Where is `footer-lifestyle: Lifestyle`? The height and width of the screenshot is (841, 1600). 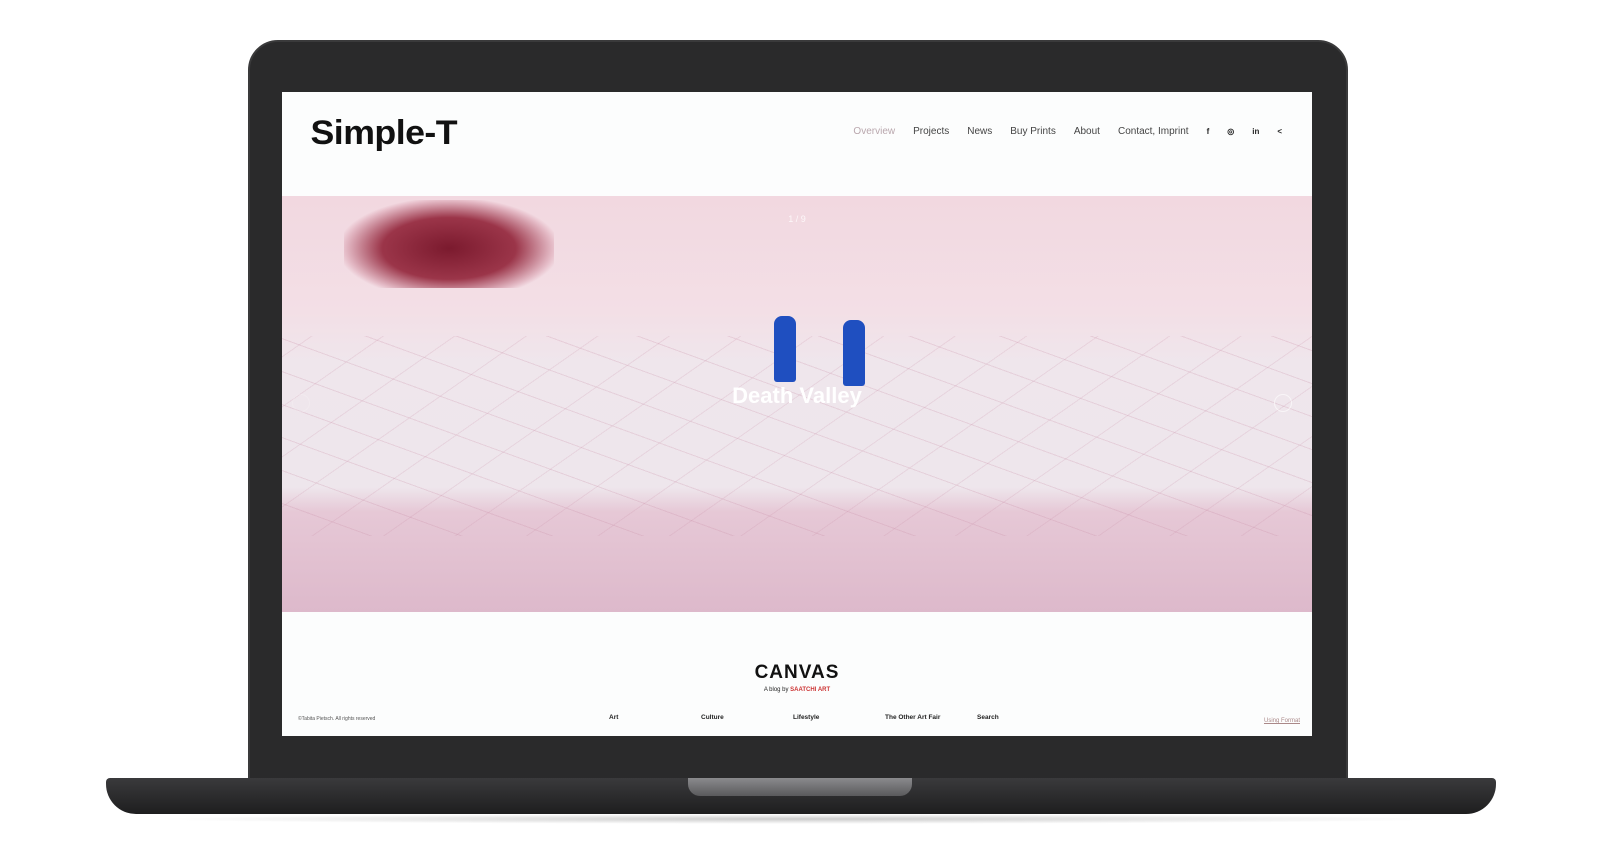 footer-lifestyle: Lifestyle is located at coordinates (839, 717).